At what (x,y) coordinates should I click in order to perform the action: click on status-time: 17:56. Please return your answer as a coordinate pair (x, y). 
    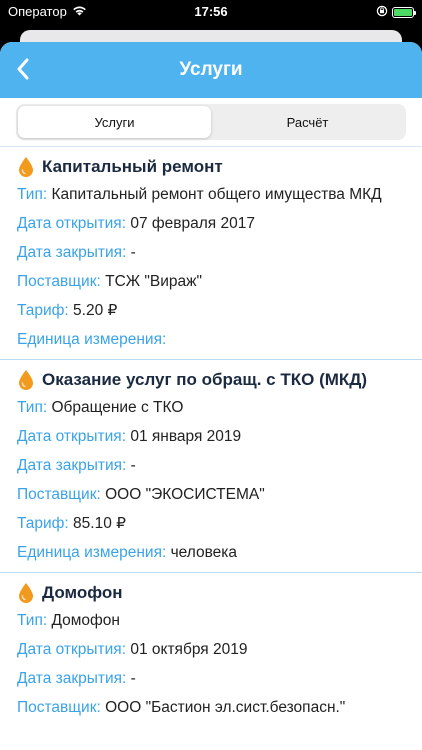
    Looking at the image, I should click on (211, 11).